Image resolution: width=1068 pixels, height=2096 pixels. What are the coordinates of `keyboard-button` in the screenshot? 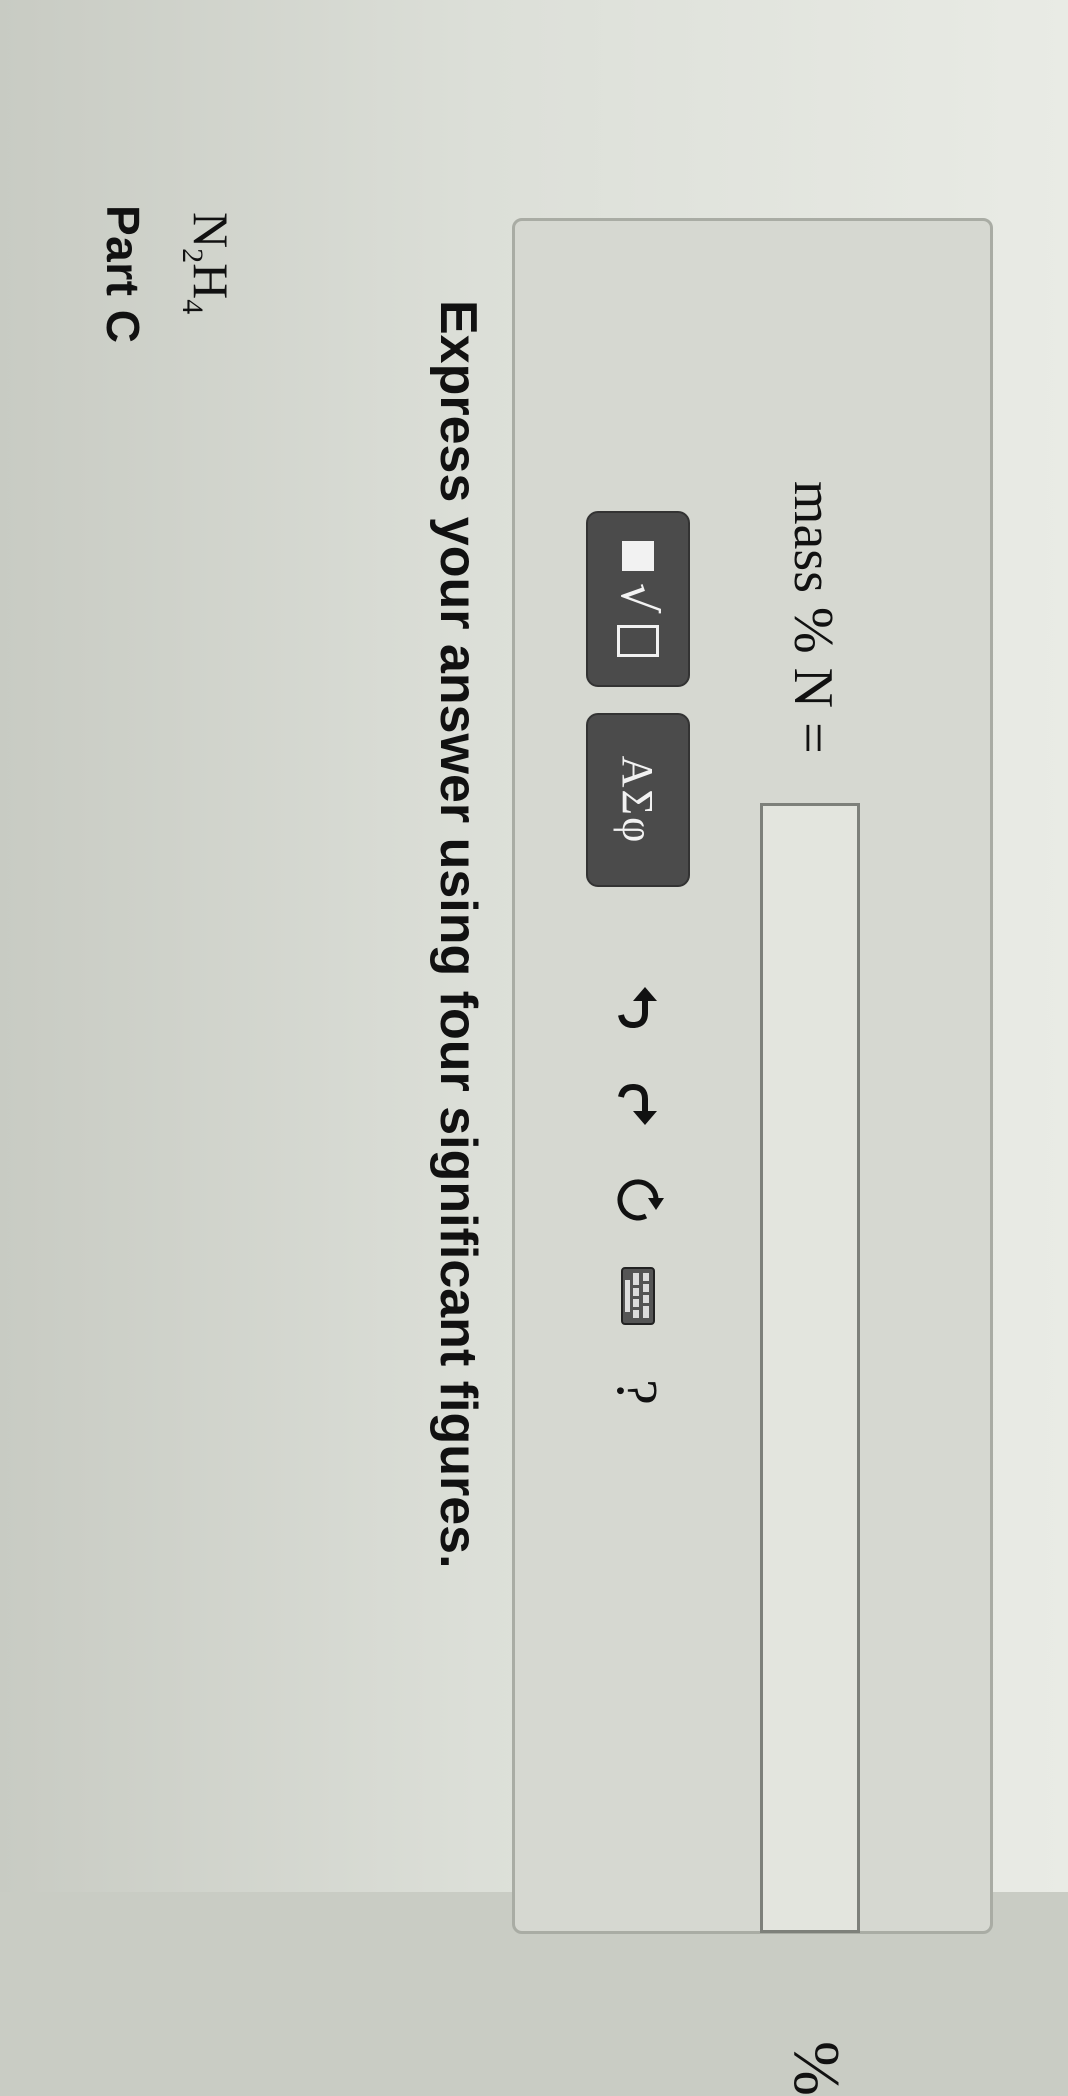 It's located at (638, 1296).